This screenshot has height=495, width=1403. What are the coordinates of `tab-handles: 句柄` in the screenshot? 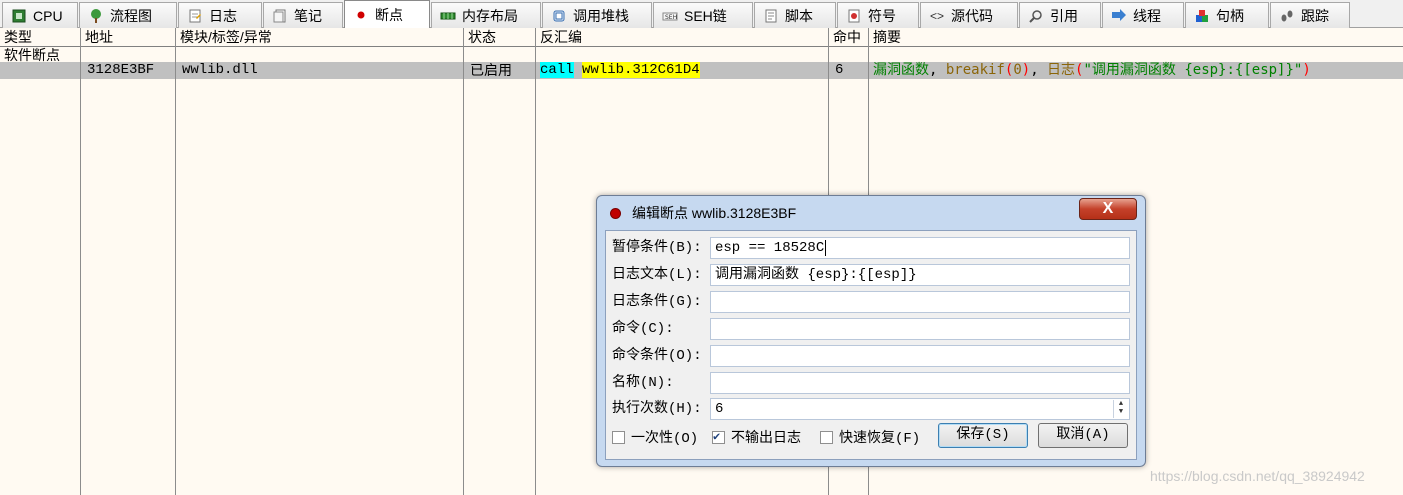 It's located at (1227, 15).